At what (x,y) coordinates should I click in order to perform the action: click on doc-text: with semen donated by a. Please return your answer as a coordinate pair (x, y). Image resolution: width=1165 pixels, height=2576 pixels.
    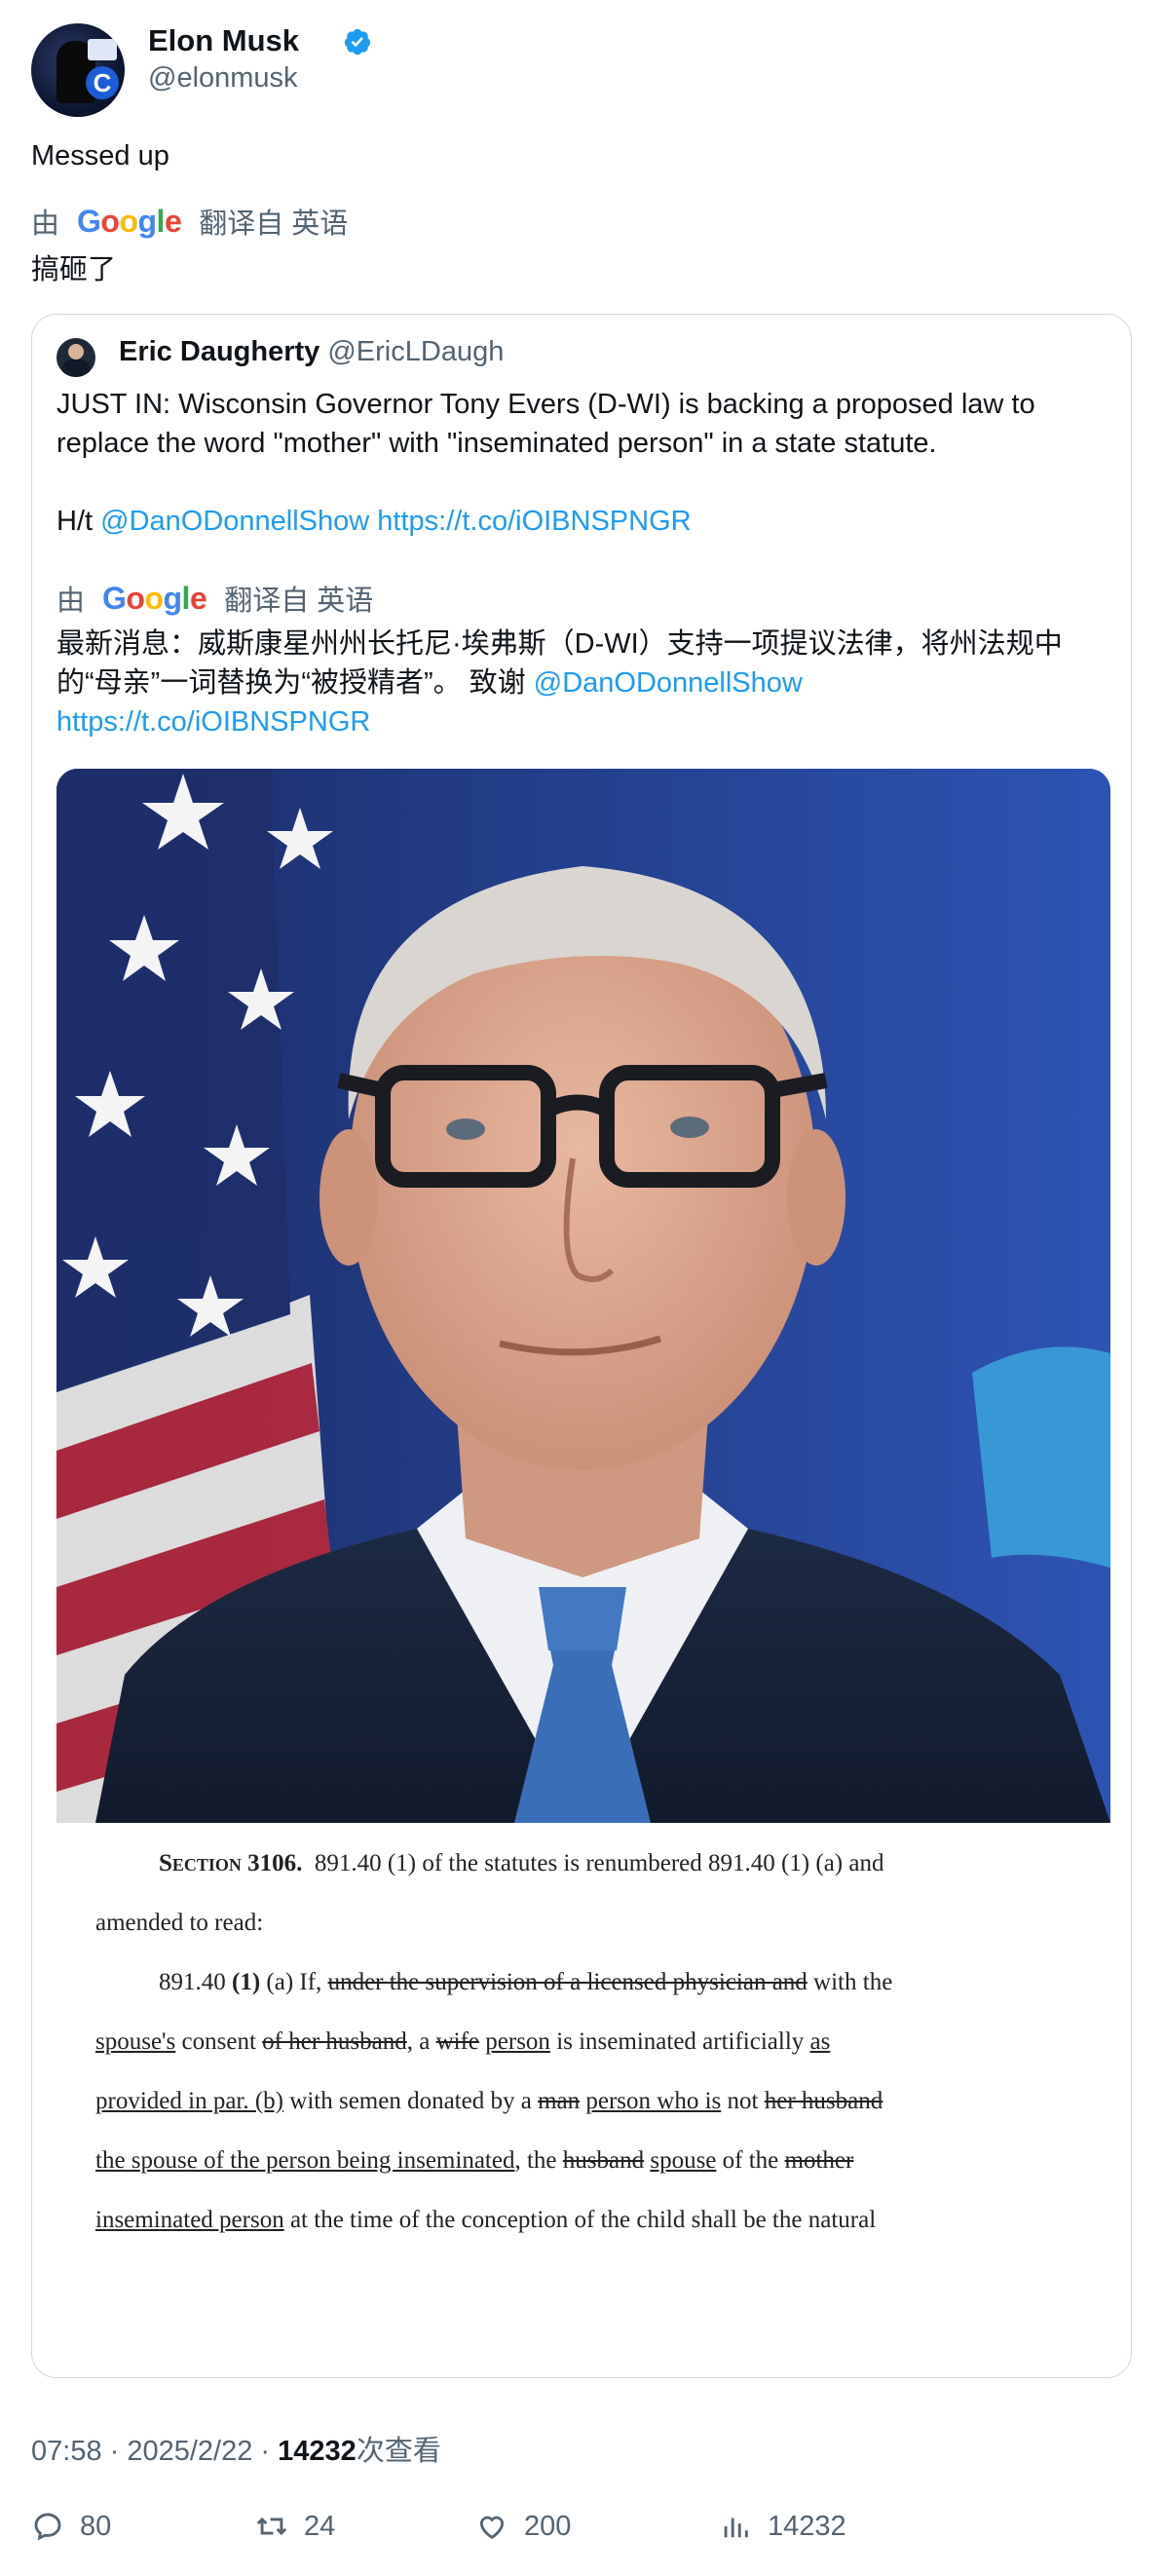
    Looking at the image, I should click on (410, 2101).